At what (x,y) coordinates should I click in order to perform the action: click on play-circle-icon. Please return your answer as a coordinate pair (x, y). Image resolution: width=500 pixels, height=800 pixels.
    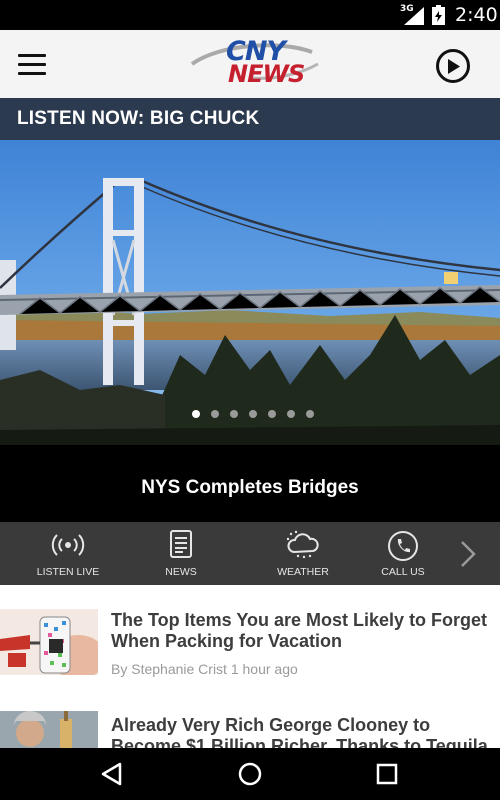
    Looking at the image, I should click on (453, 66).